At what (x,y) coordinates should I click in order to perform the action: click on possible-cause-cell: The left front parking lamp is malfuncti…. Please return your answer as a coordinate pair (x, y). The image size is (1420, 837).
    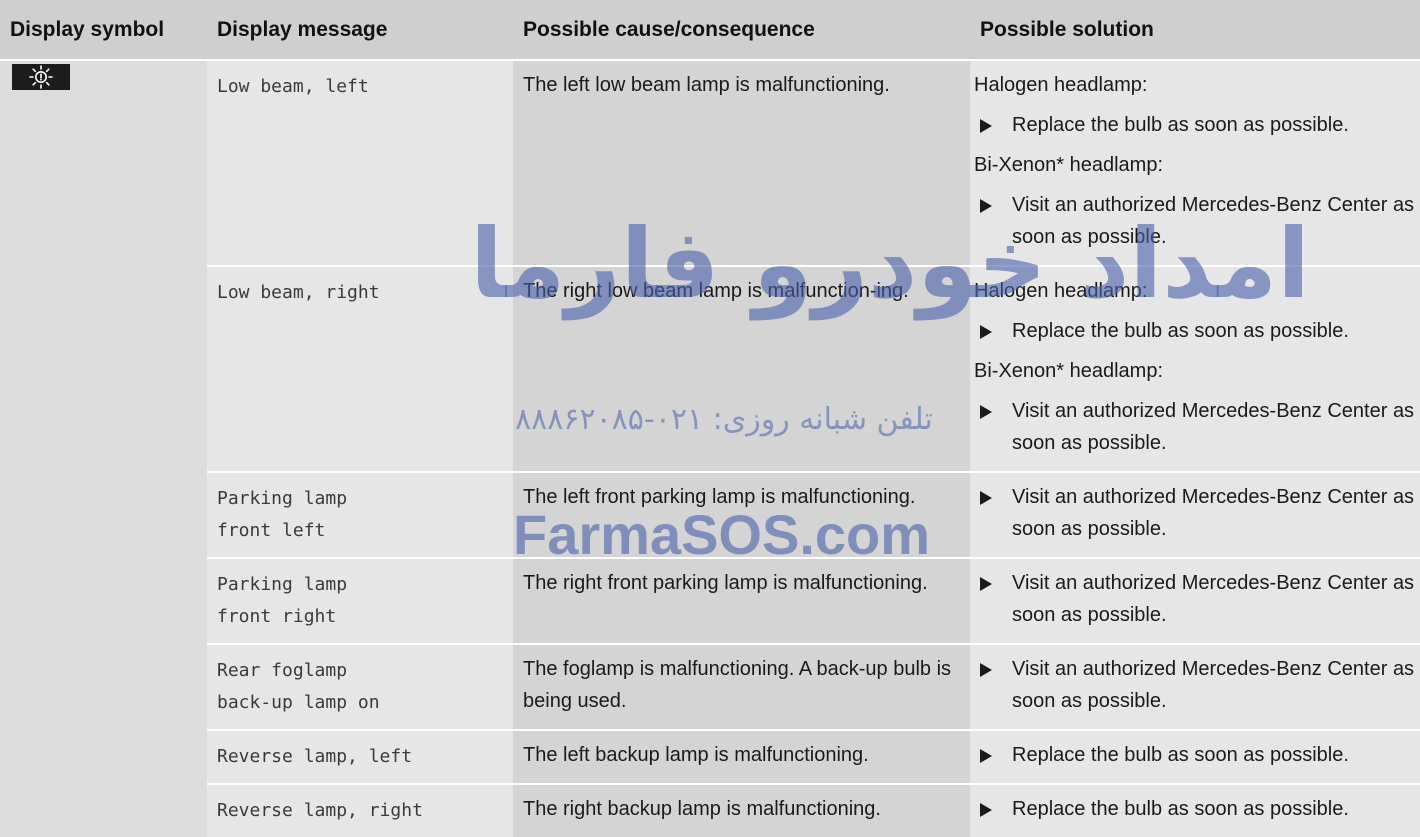
    Looking at the image, I should click on (741, 514).